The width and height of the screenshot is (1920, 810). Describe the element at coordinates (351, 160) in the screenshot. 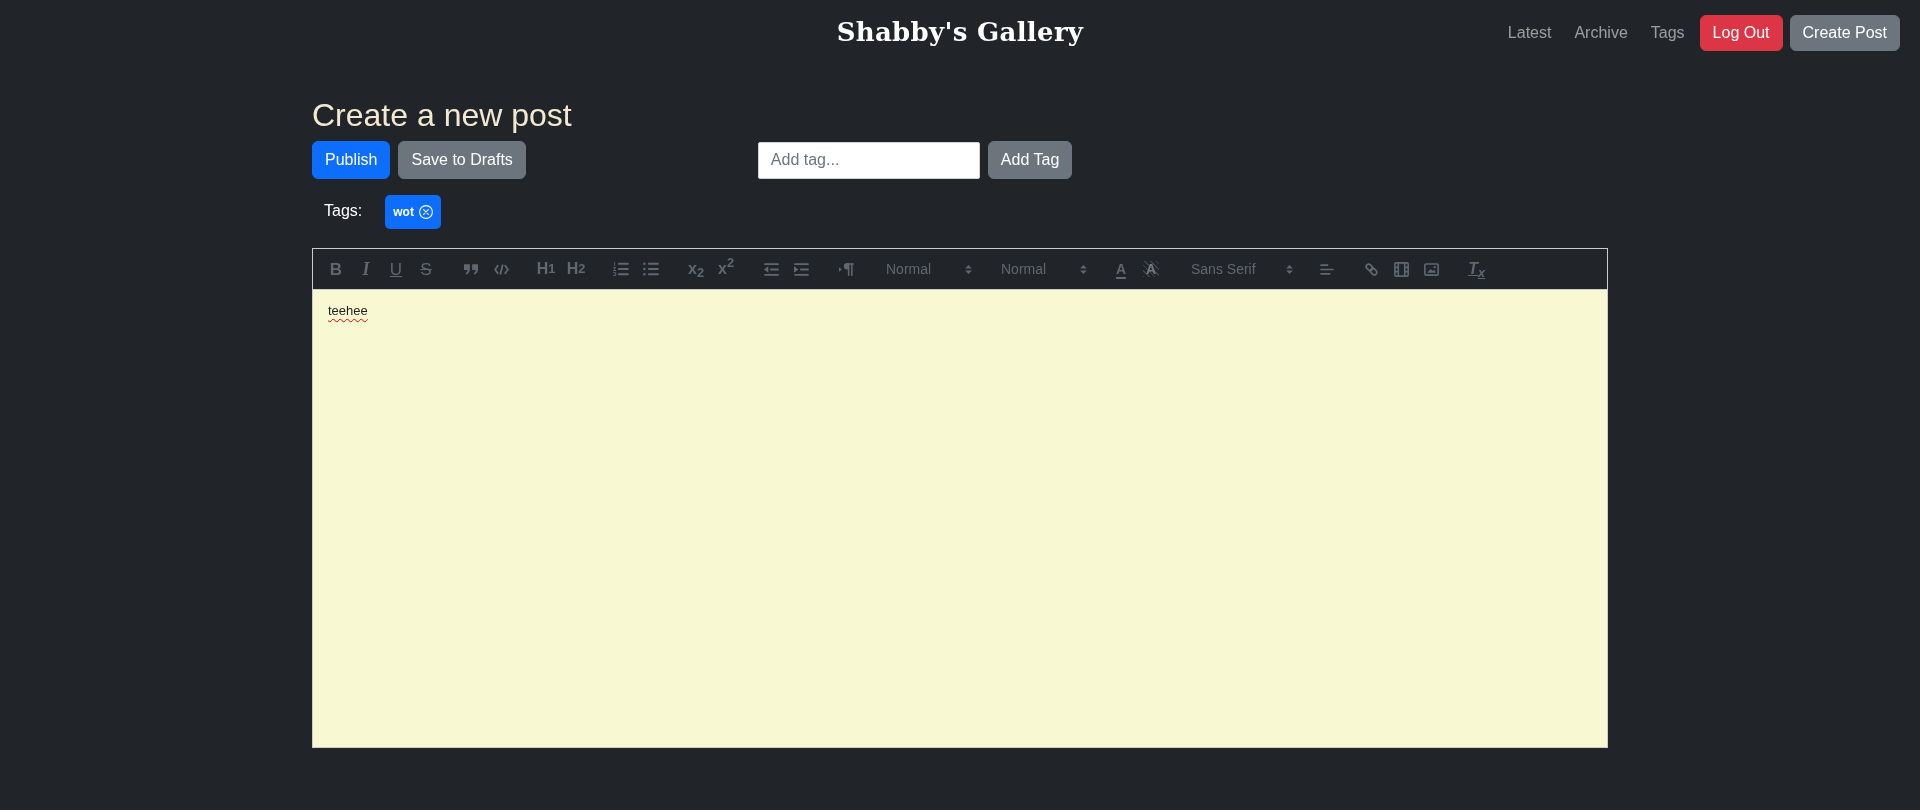

I see `publish-button: Publish` at that location.